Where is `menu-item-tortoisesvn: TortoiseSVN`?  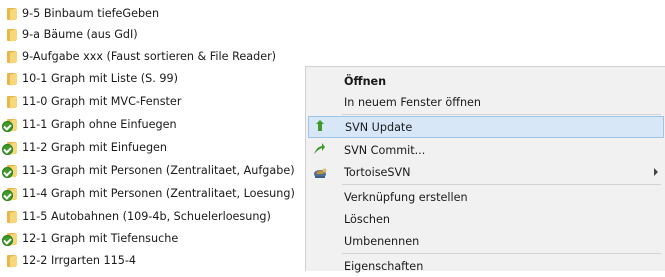
menu-item-tortoisesvn: TortoiseSVN is located at coordinates (485, 172).